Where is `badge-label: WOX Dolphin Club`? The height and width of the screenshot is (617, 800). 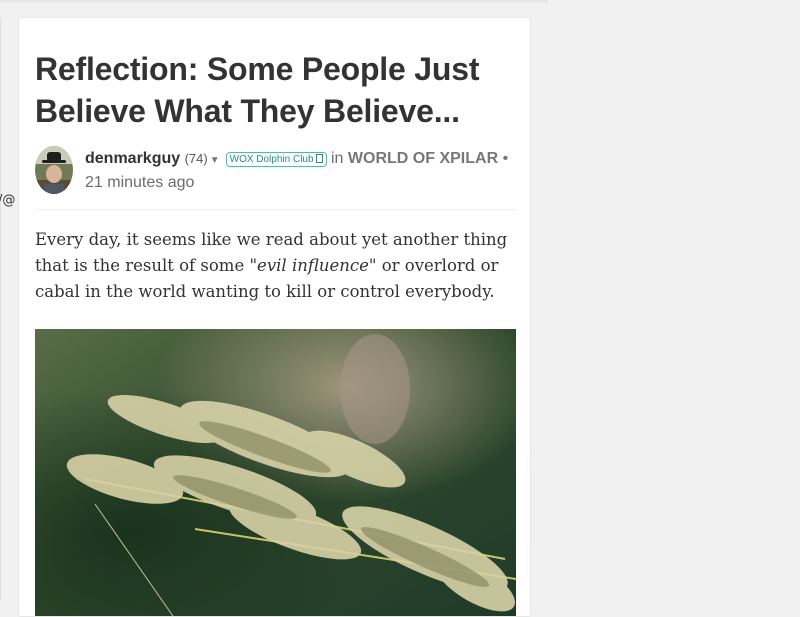
badge-label: WOX Dolphin Club is located at coordinates (271, 159).